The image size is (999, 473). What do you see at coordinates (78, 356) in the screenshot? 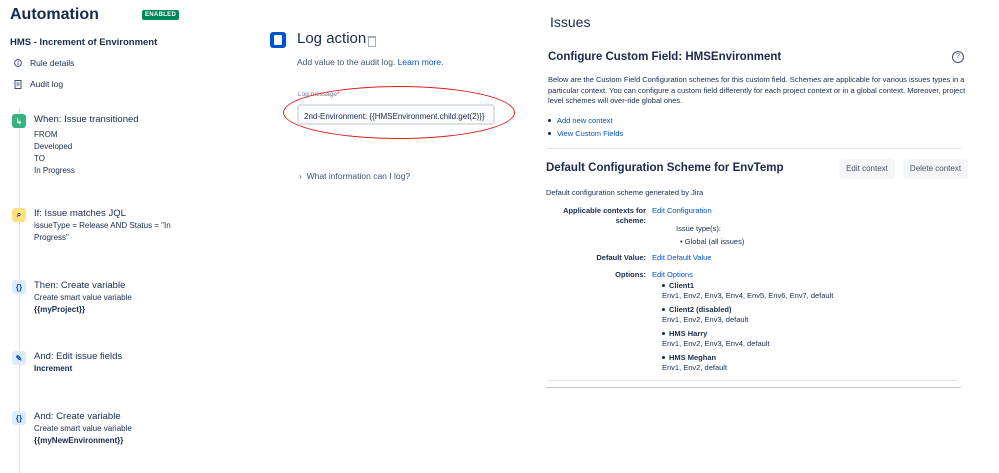
I see `step-heading: And: Edit issue fields` at bounding box center [78, 356].